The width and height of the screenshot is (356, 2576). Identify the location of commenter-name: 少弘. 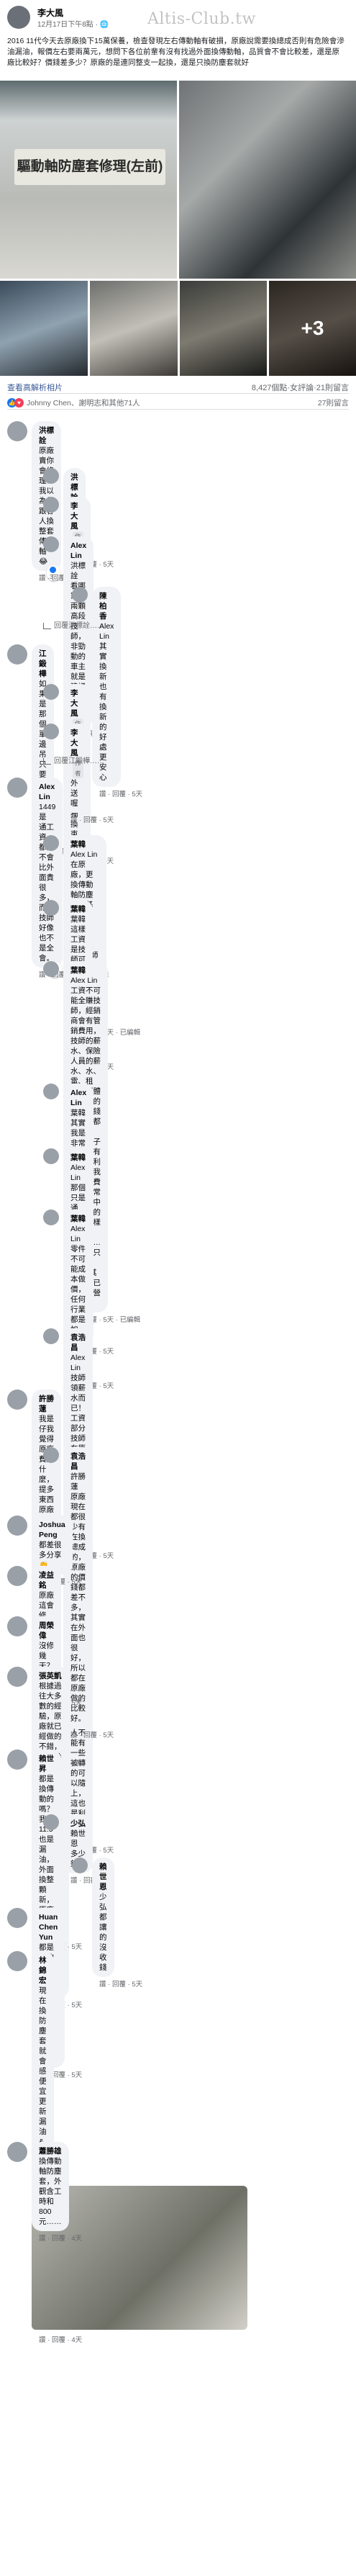
(78, 1824).